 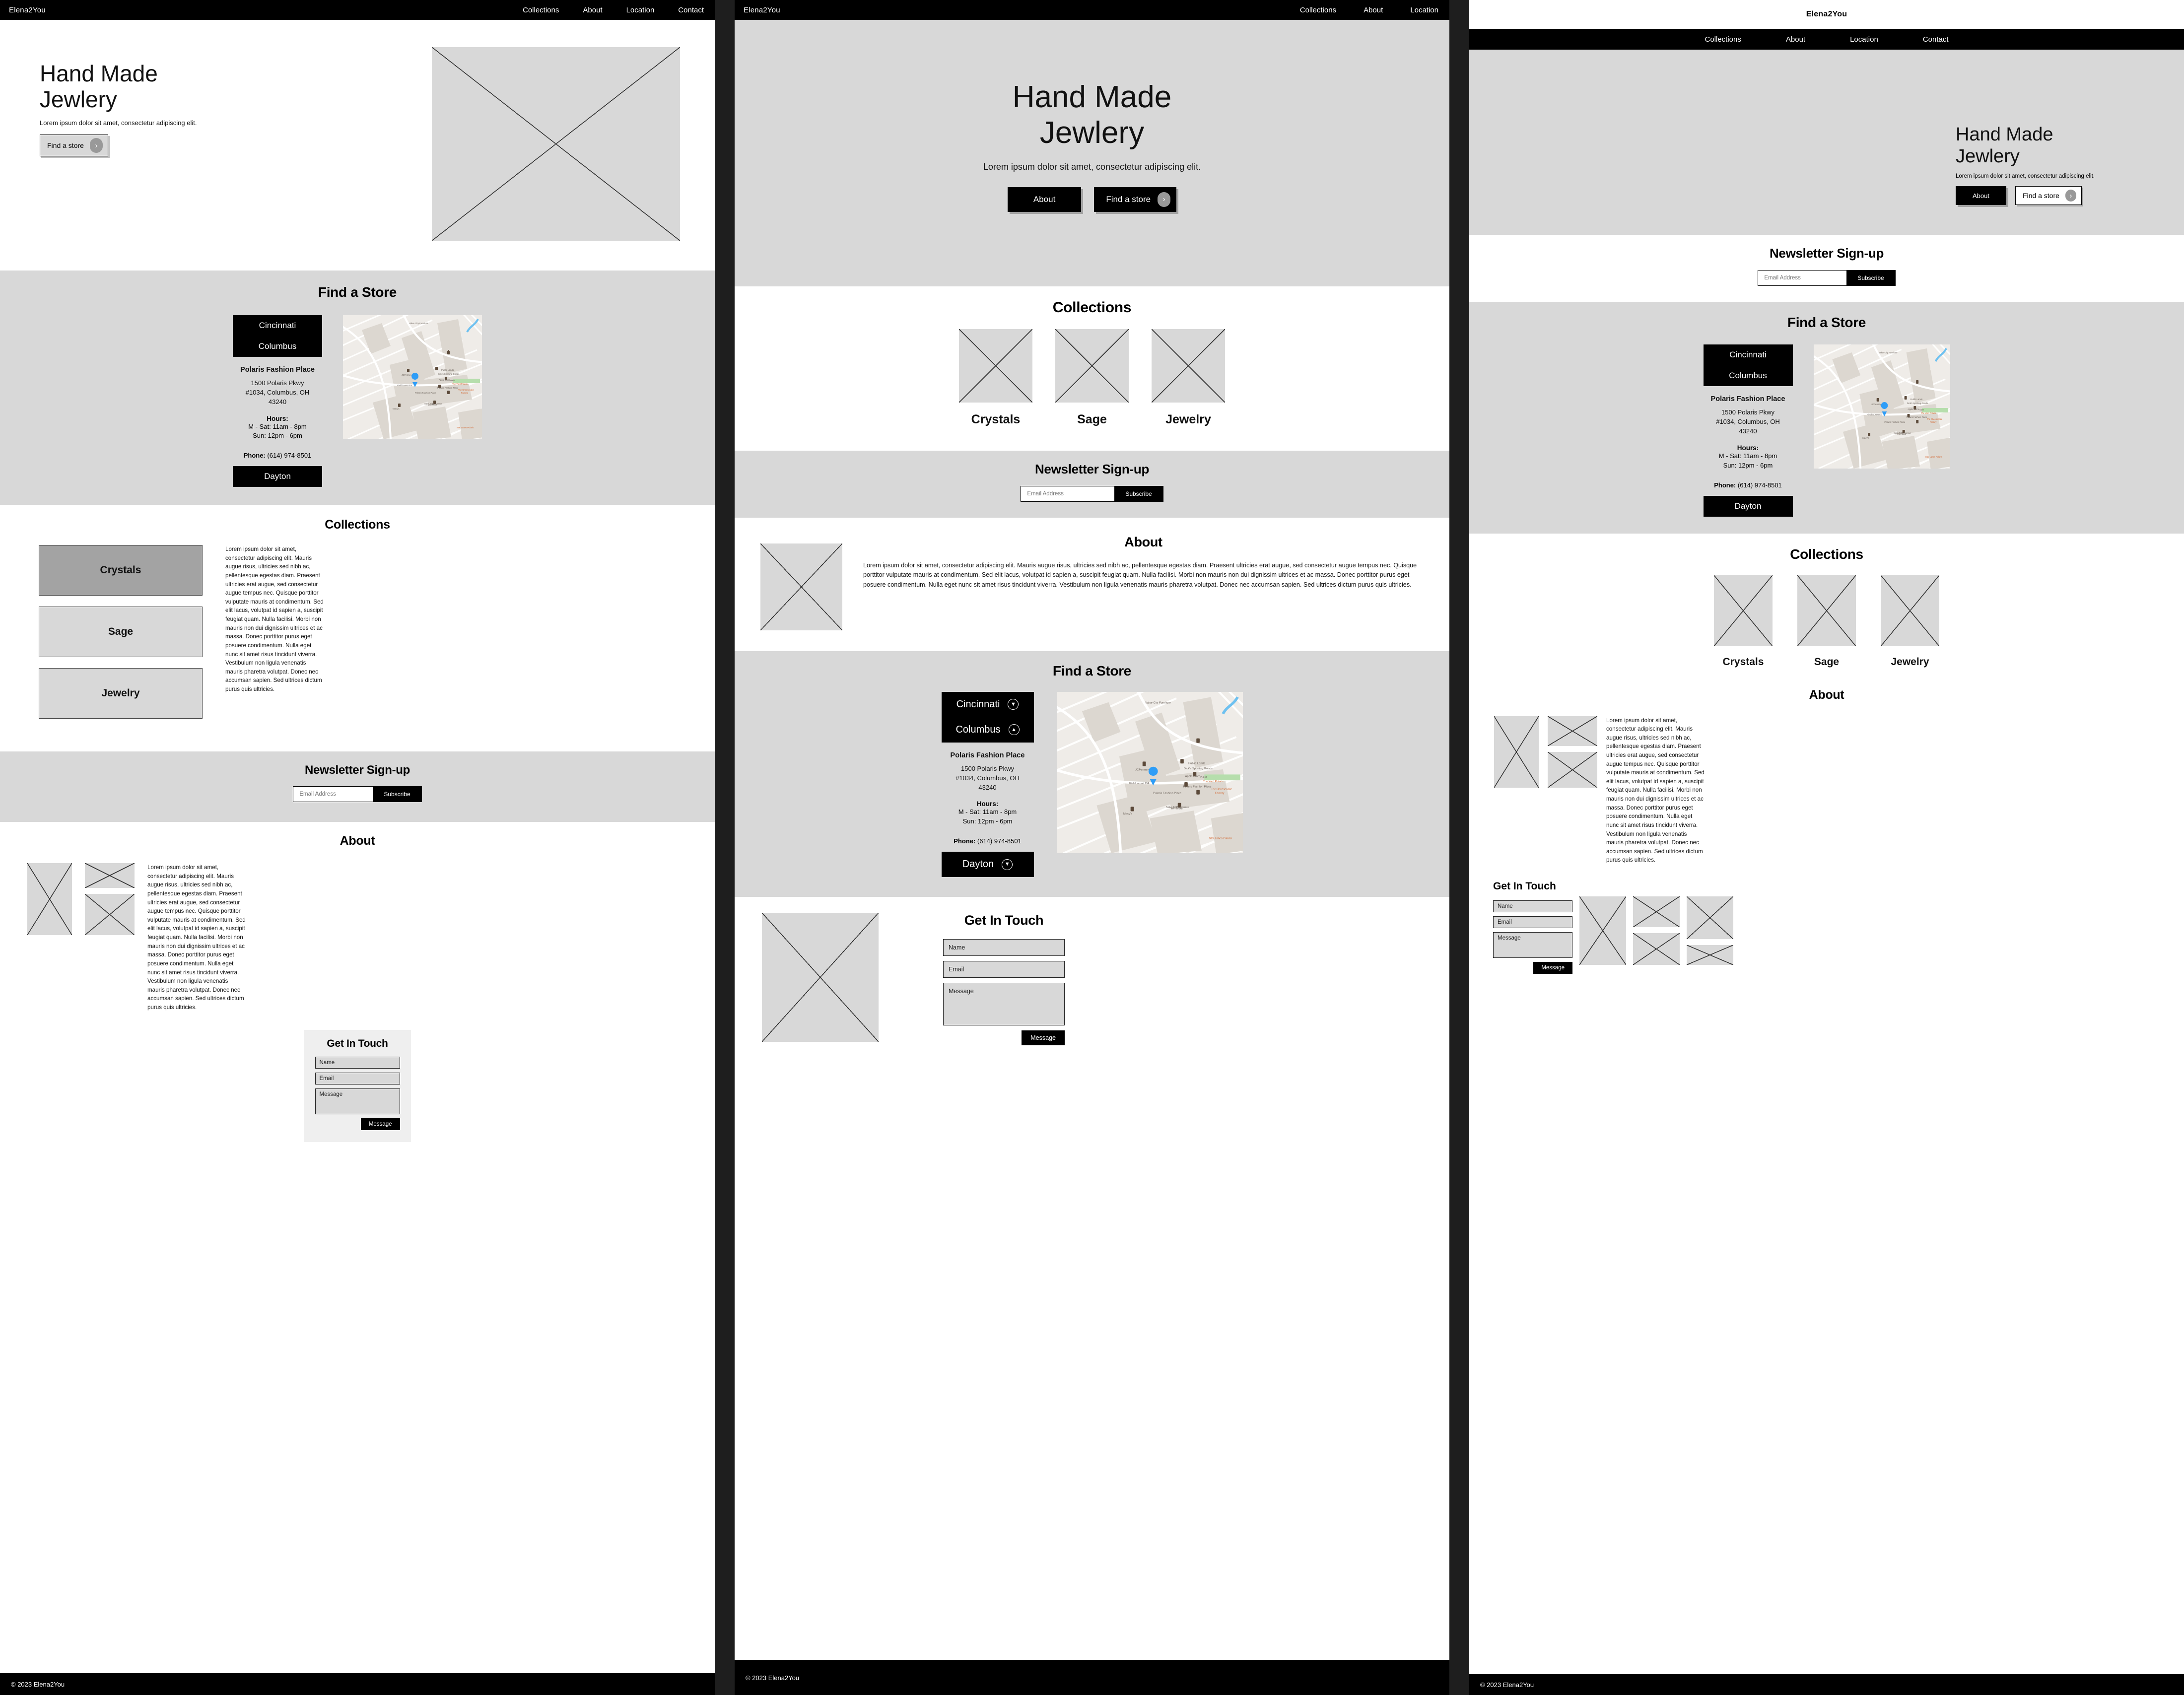 I want to click on svg-text: Star Lanes Polaris, so click(x=1220, y=838).